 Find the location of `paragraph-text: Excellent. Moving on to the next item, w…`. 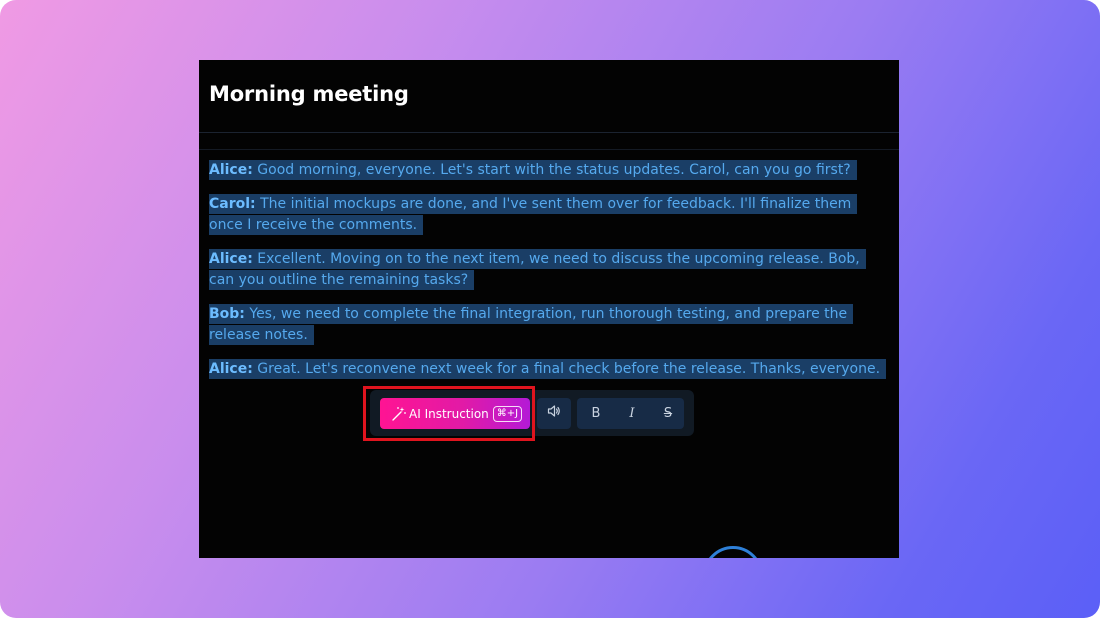

paragraph-text: Excellent. Moving on to the next item, w… is located at coordinates (534, 269).